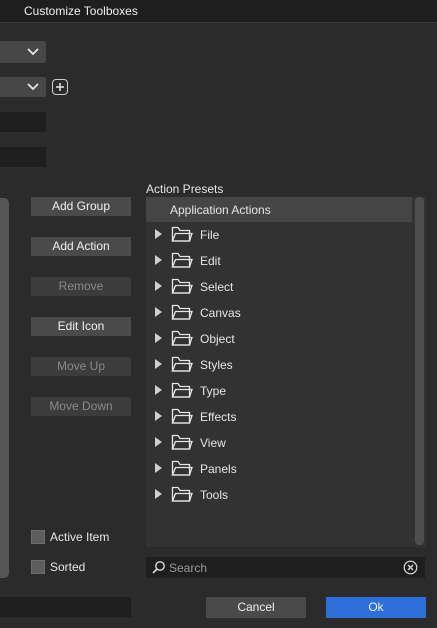 The height and width of the screenshot is (628, 437). What do you see at coordinates (279, 495) in the screenshot?
I see `tree-item-tools: Tools` at bounding box center [279, 495].